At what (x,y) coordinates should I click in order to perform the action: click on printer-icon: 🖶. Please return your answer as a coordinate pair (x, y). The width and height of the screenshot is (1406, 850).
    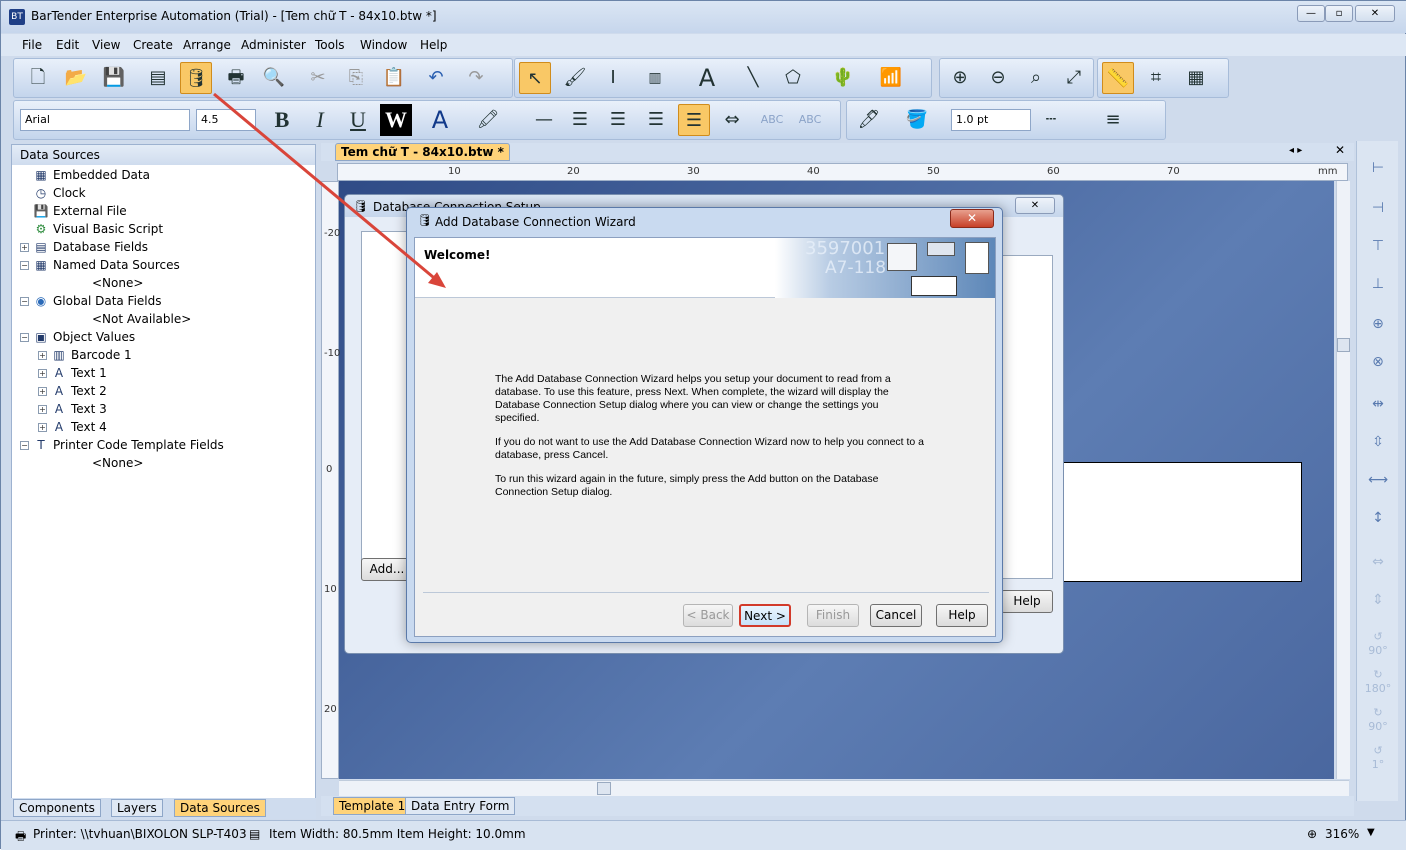
    Looking at the image, I should click on (21, 836).